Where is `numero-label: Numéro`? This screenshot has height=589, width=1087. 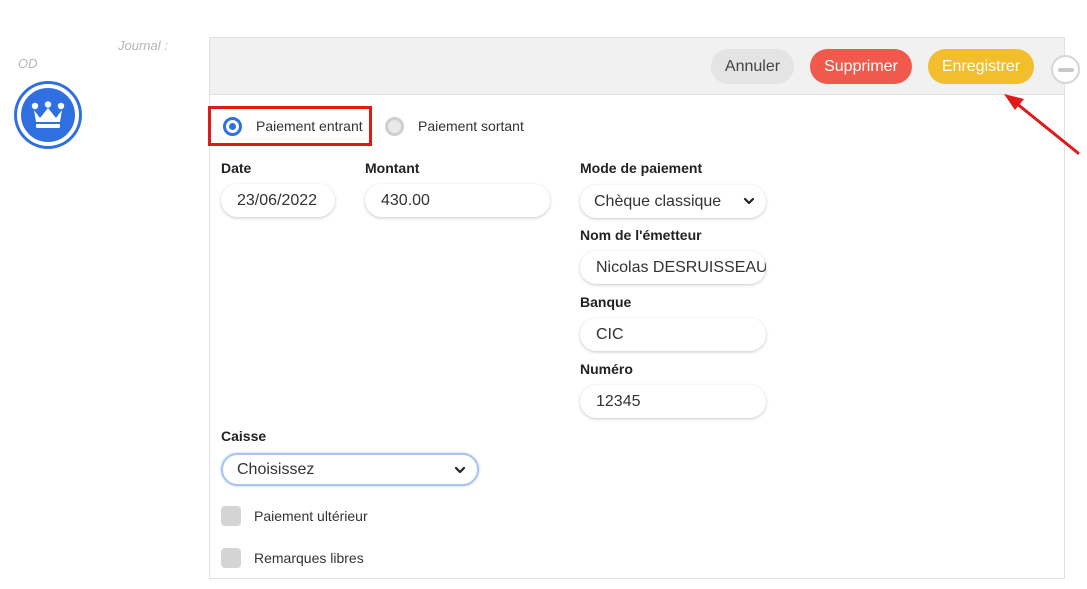
numero-label: Numéro is located at coordinates (606, 369).